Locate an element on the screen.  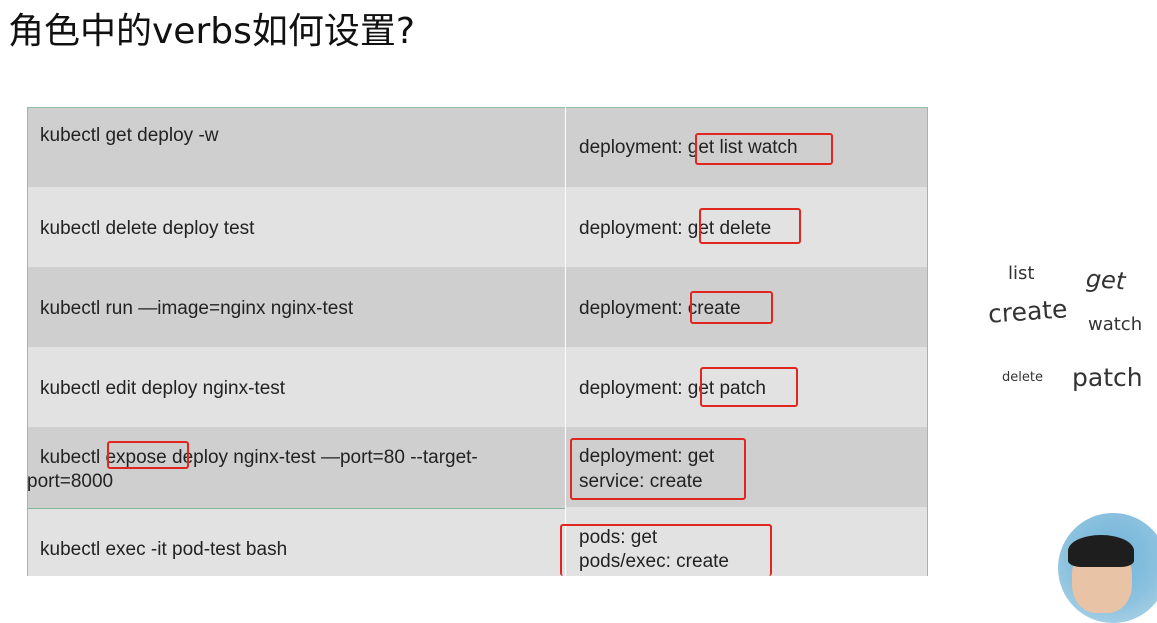
table-cell-command: kubectl delete deploy test is located at coordinates (147, 228).